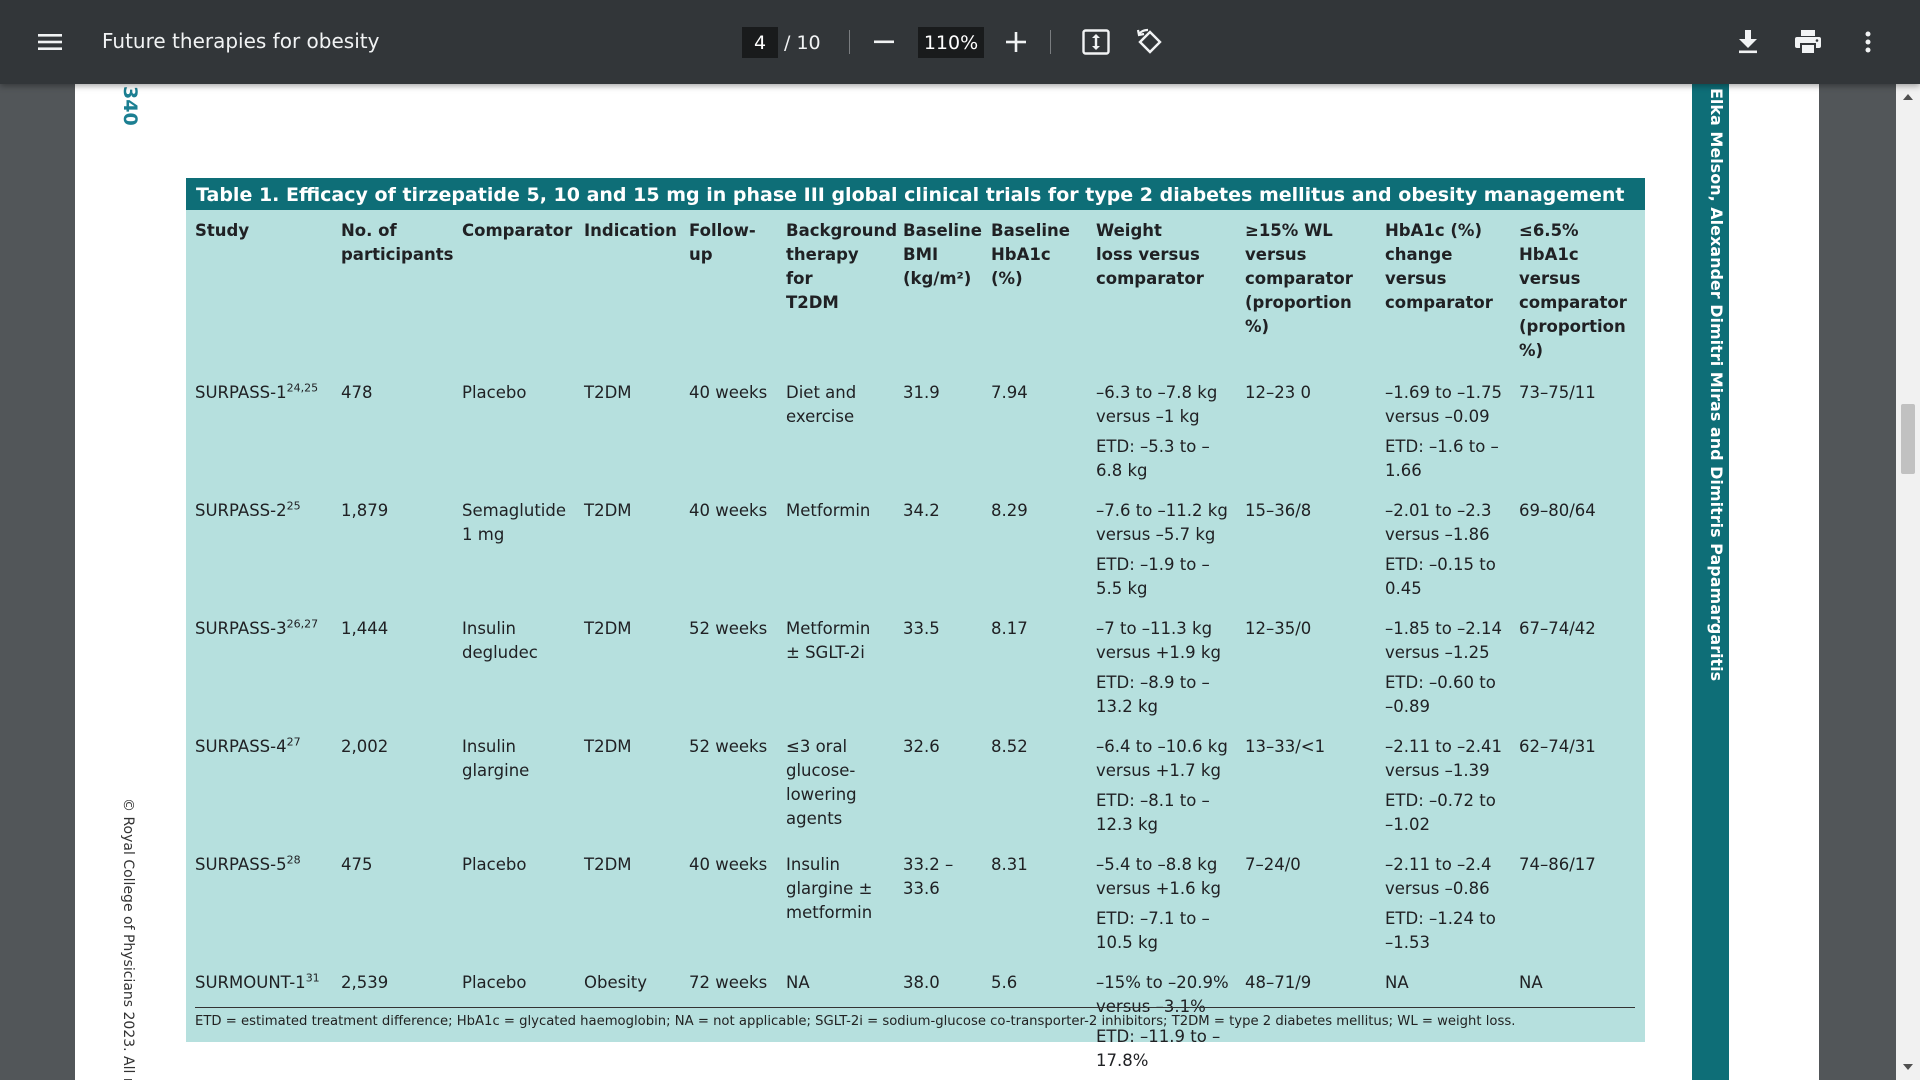 This screenshot has height=1080, width=1920. I want to click on more-vert-icon, so click(1868, 42).